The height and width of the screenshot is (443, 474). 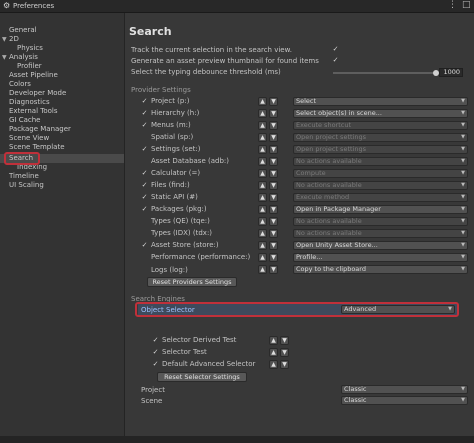 What do you see at coordinates (335, 60) in the screenshot?
I see `asset-preview-checkbox: ✓` at bounding box center [335, 60].